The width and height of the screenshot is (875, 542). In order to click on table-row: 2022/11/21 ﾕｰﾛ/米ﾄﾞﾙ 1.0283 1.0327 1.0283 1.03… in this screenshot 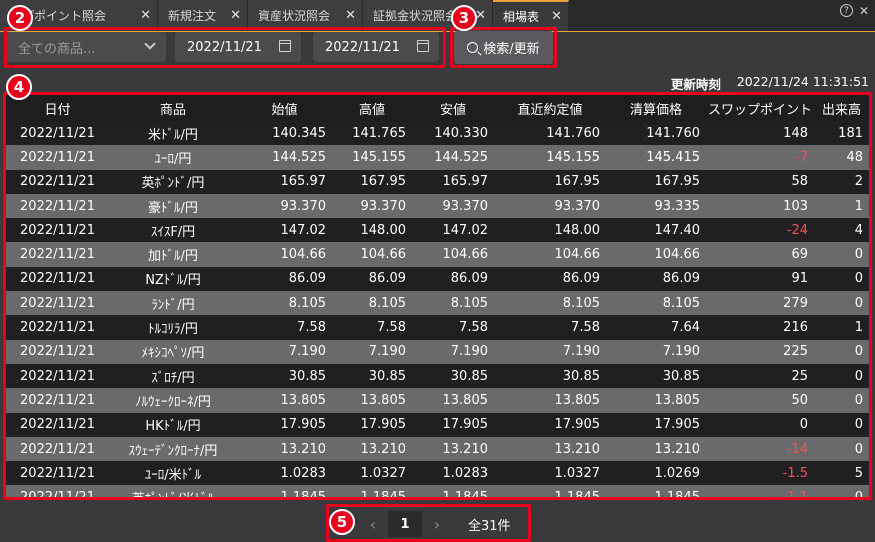, I will do `click(437, 473)`.